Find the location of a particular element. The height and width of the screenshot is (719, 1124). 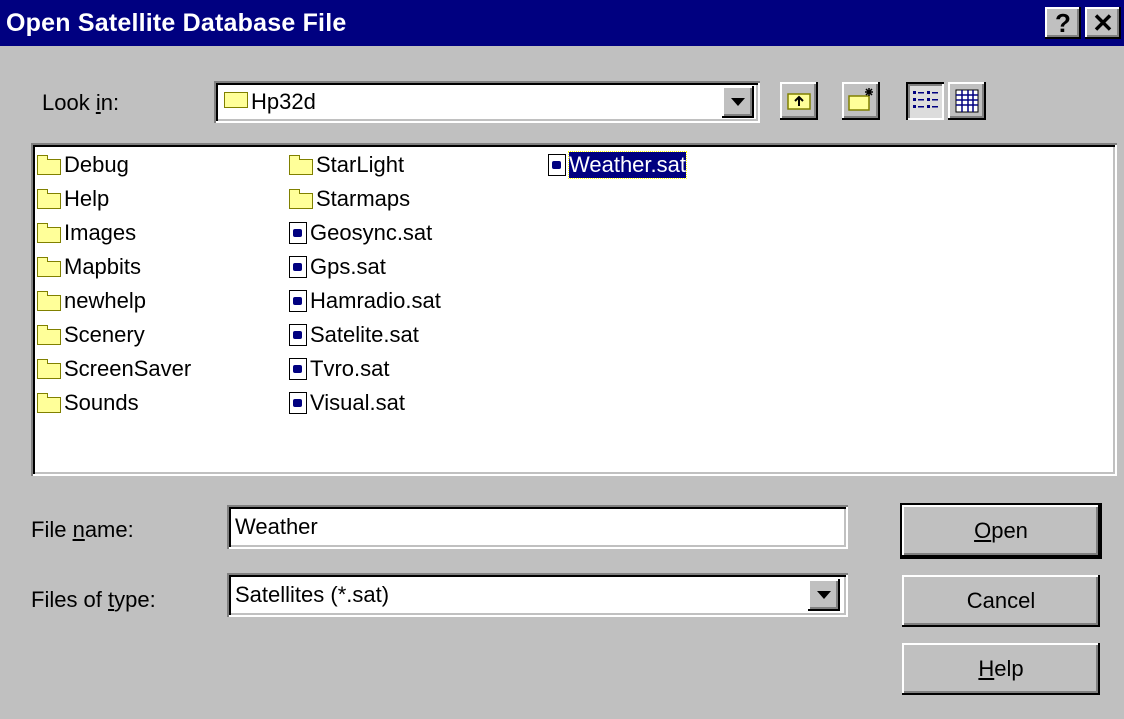

open-button-label: Open is located at coordinates (1001, 530).